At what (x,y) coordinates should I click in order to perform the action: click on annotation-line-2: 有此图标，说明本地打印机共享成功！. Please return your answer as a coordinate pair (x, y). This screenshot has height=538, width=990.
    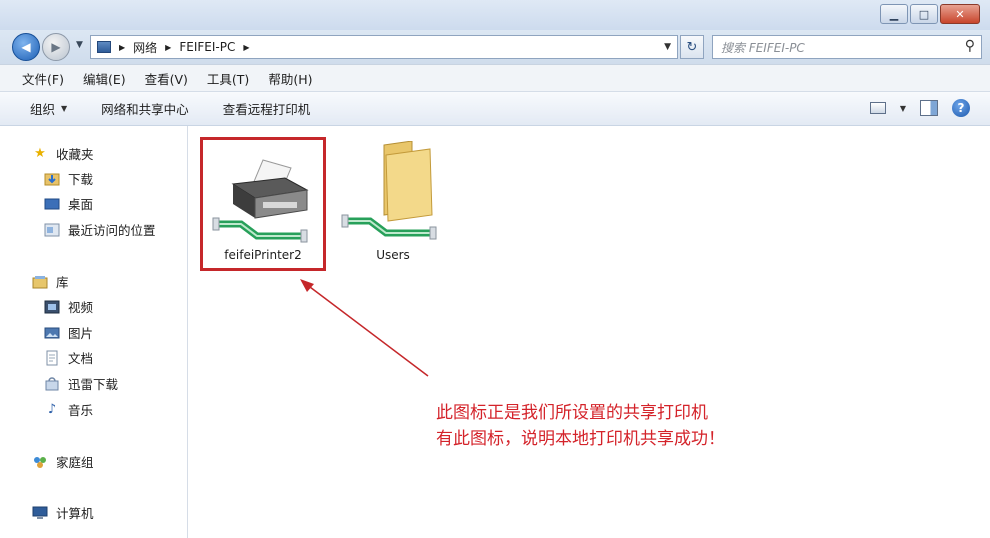
    Looking at the image, I should click on (580, 439).